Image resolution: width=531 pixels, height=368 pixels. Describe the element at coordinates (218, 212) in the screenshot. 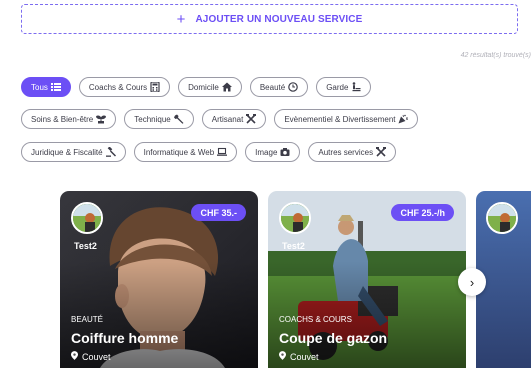

I see `price-badge: CHF 35.-` at that location.